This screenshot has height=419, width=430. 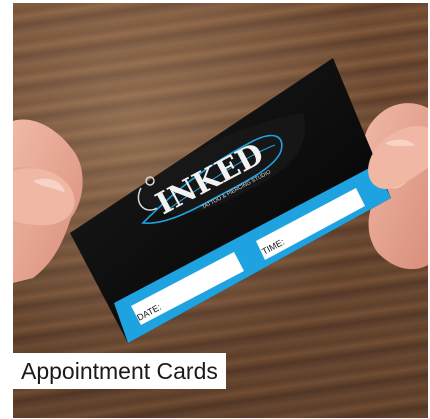 What do you see at coordinates (119, 371) in the screenshot?
I see `caption-label: Appointment Cards` at bounding box center [119, 371].